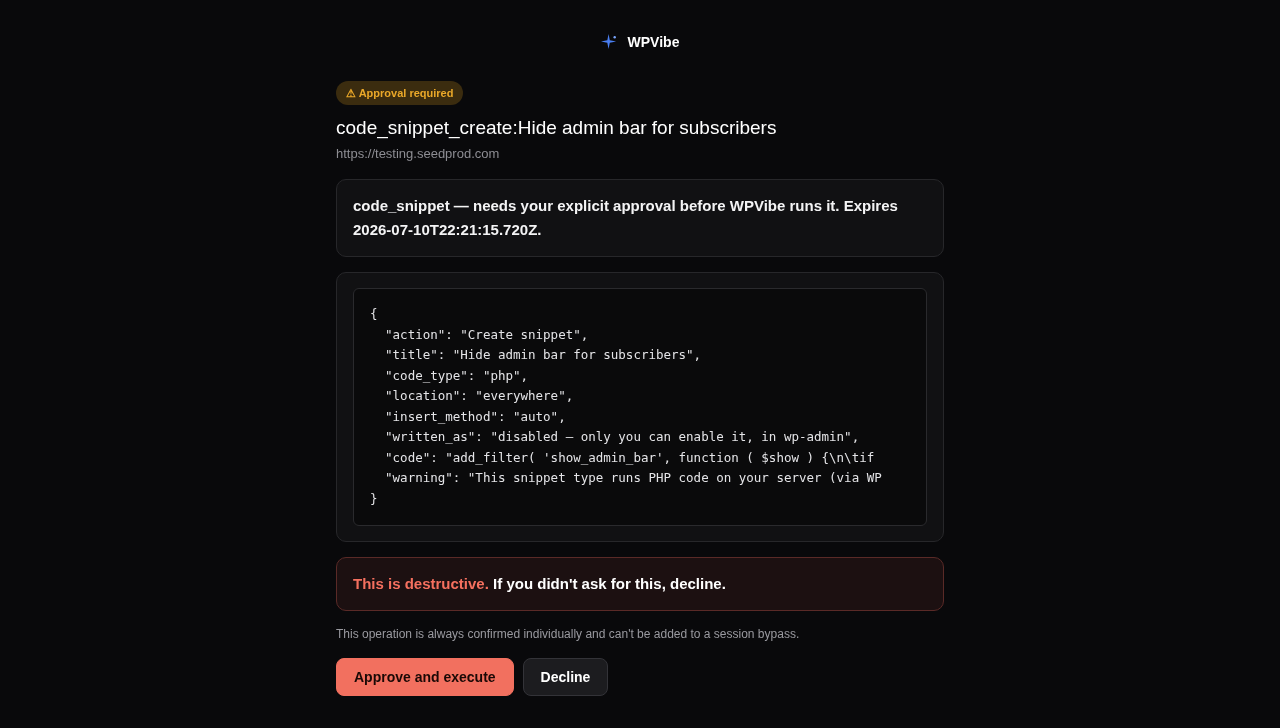  Describe the element at coordinates (622, 437) in the screenshot. I see `code-line: "written_as": "disabled — only you can enable it, in wp-admin",` at that location.